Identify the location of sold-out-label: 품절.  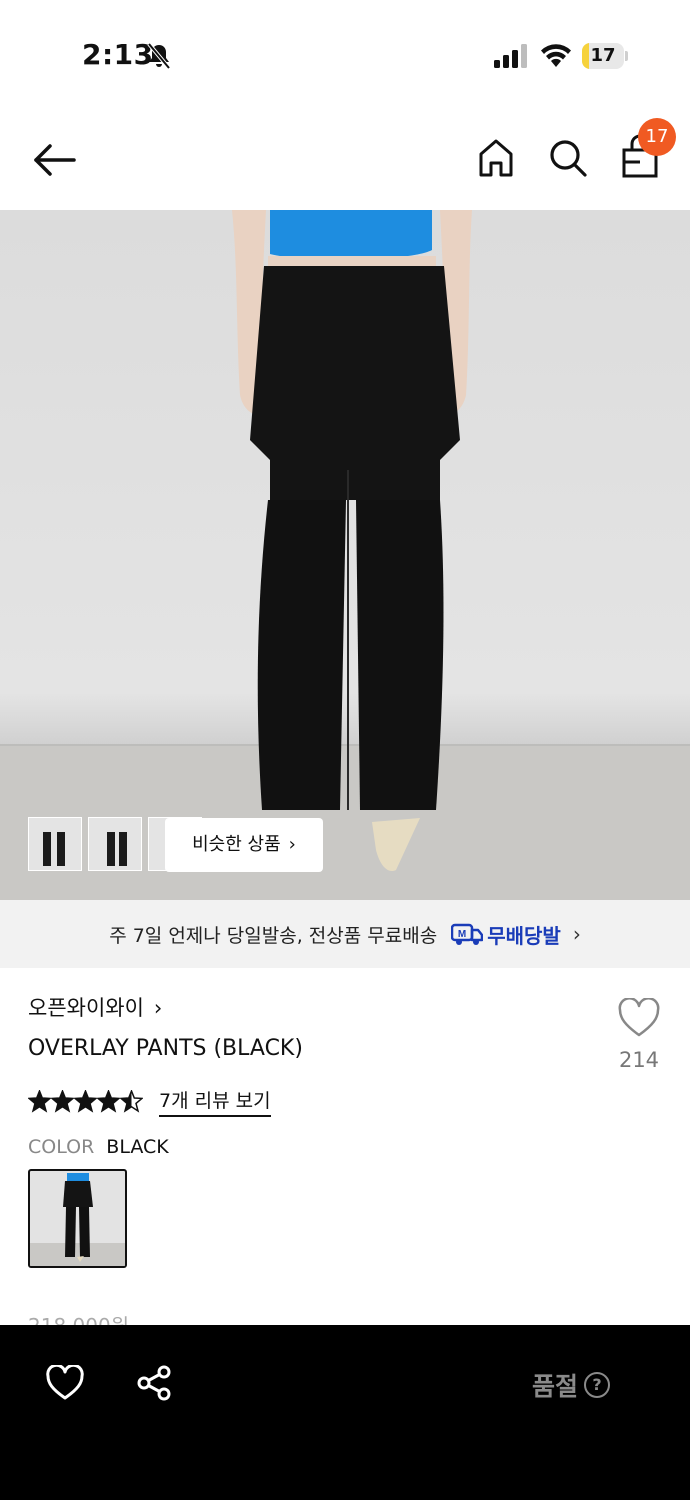
(555, 1386).